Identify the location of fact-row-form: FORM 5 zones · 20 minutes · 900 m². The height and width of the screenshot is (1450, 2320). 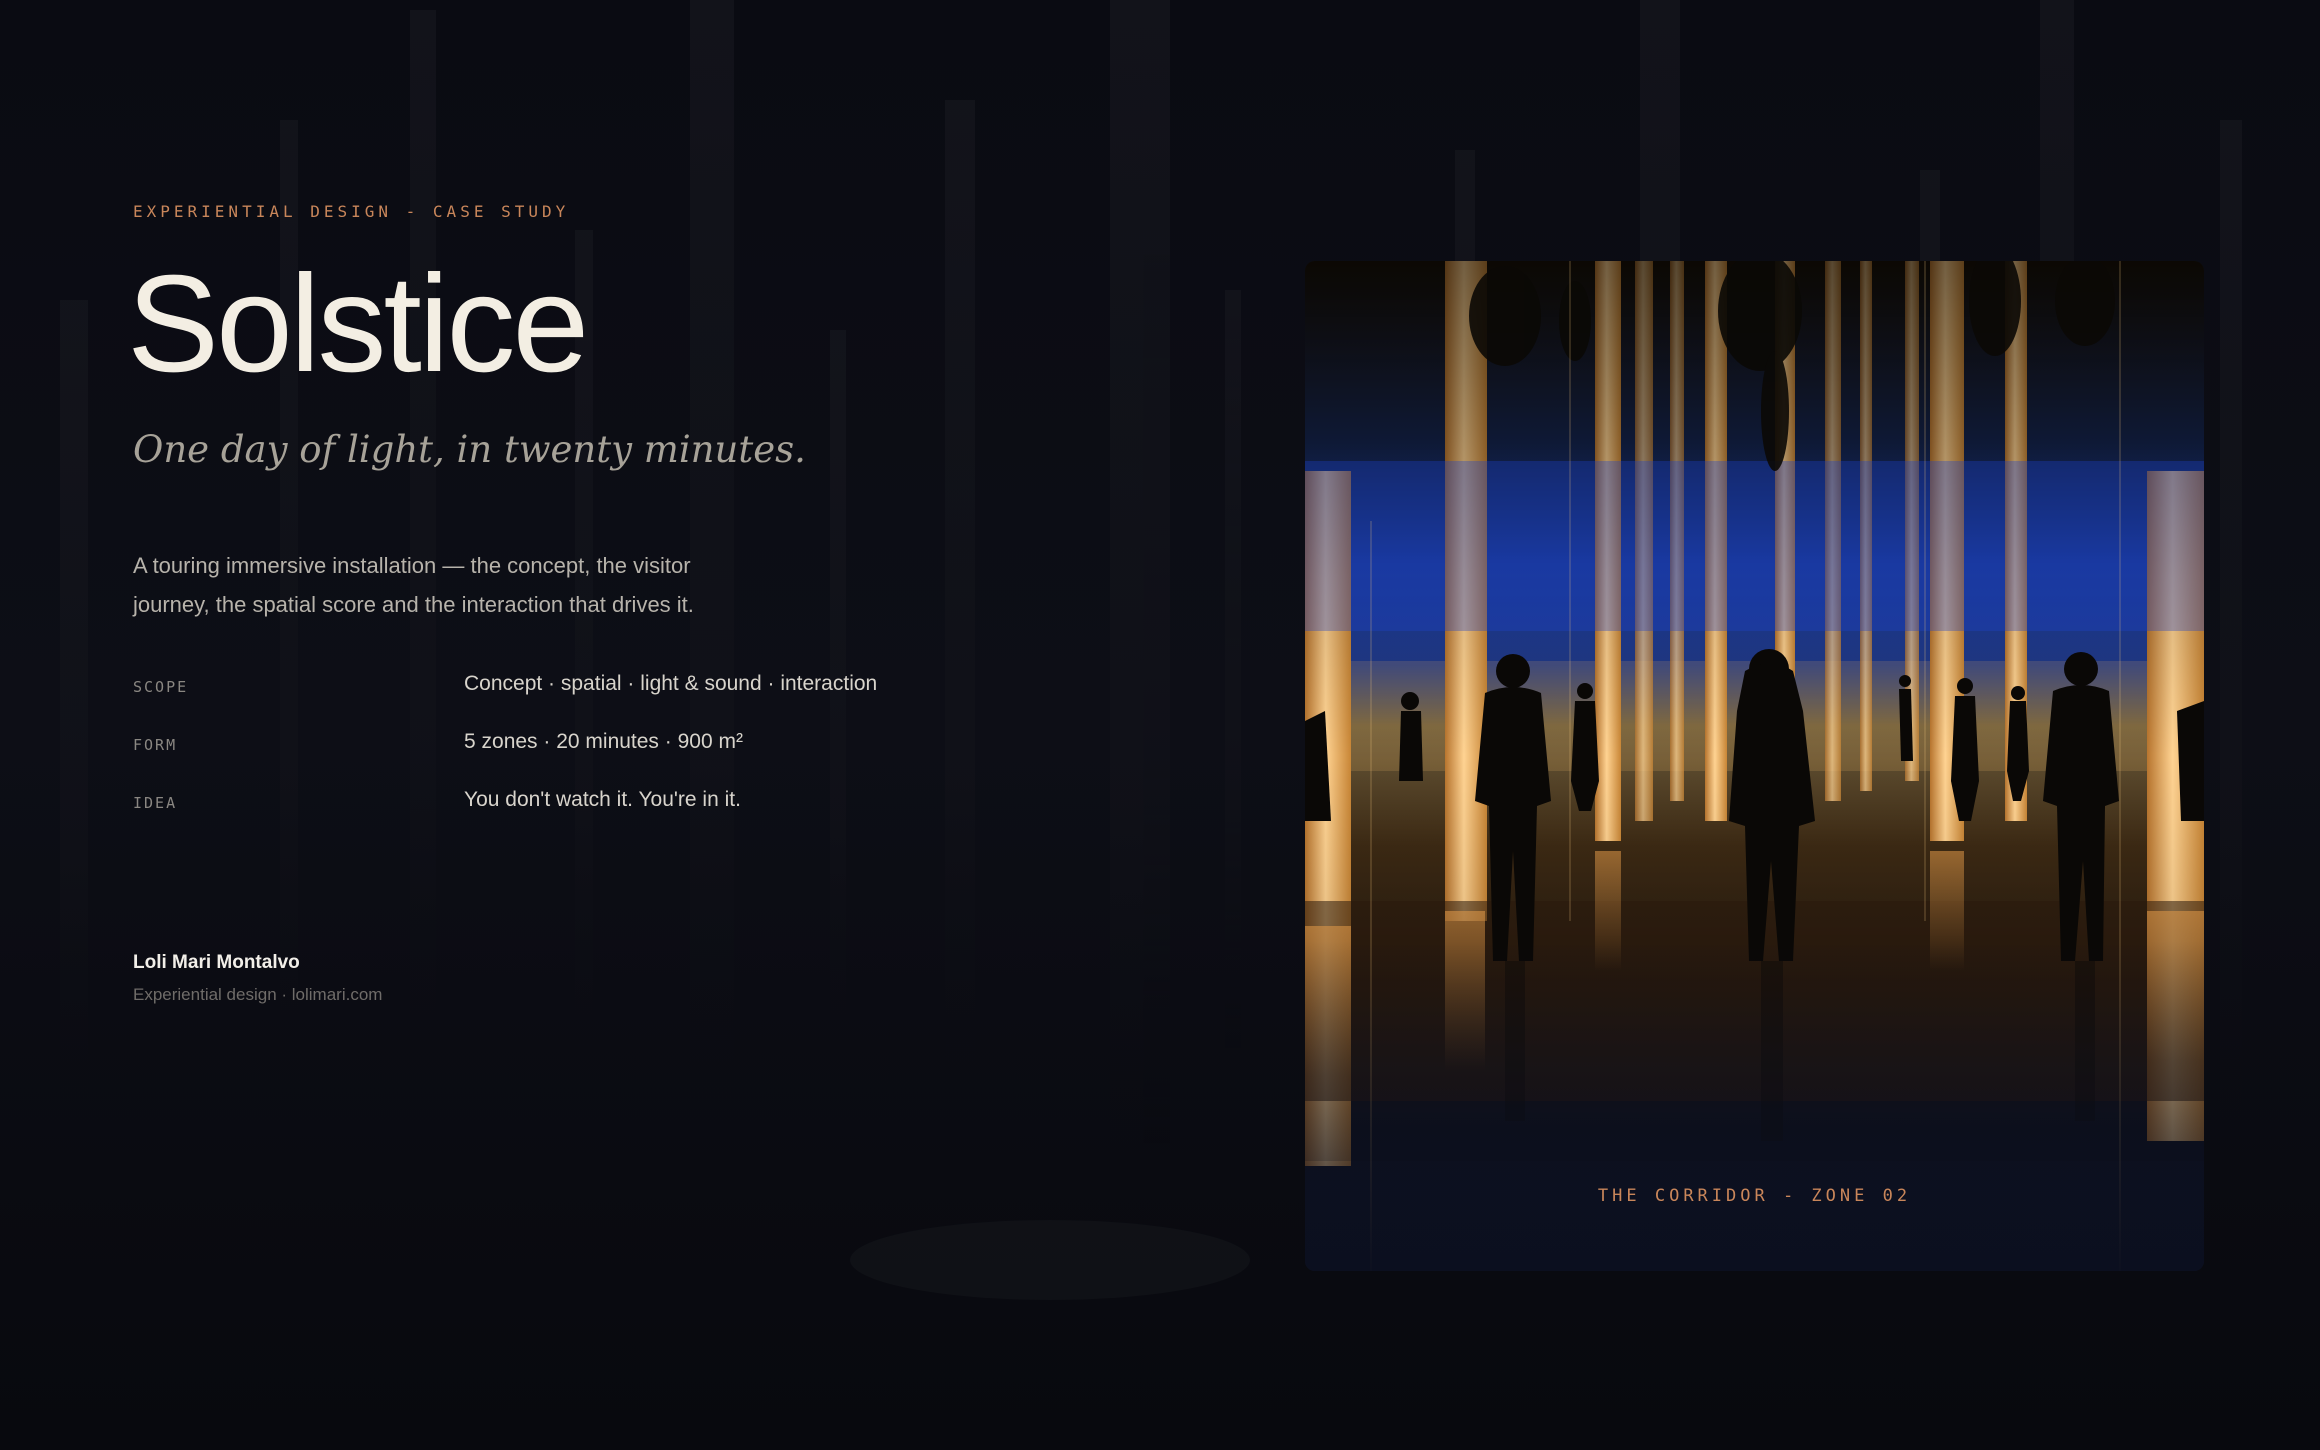
(583, 755).